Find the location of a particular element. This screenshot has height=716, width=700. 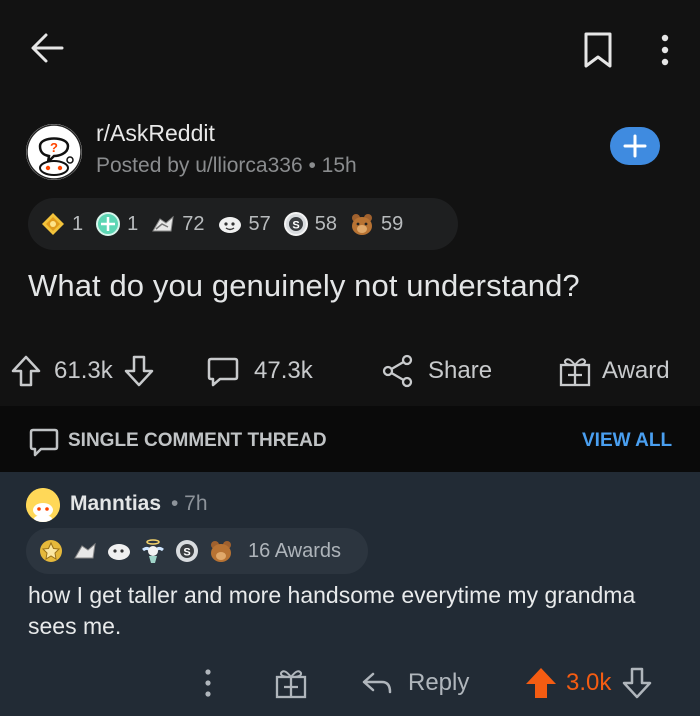

comment-score: 3.0k is located at coordinates (589, 682).